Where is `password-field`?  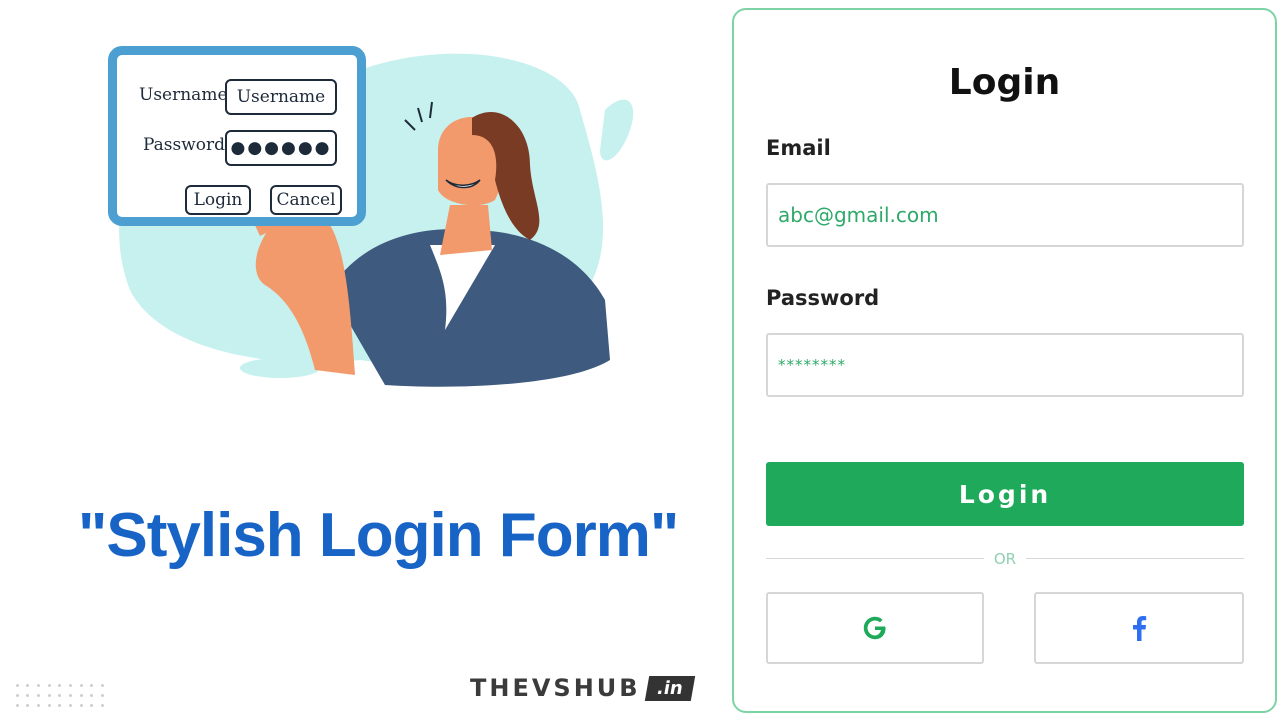 password-field is located at coordinates (1005, 365).